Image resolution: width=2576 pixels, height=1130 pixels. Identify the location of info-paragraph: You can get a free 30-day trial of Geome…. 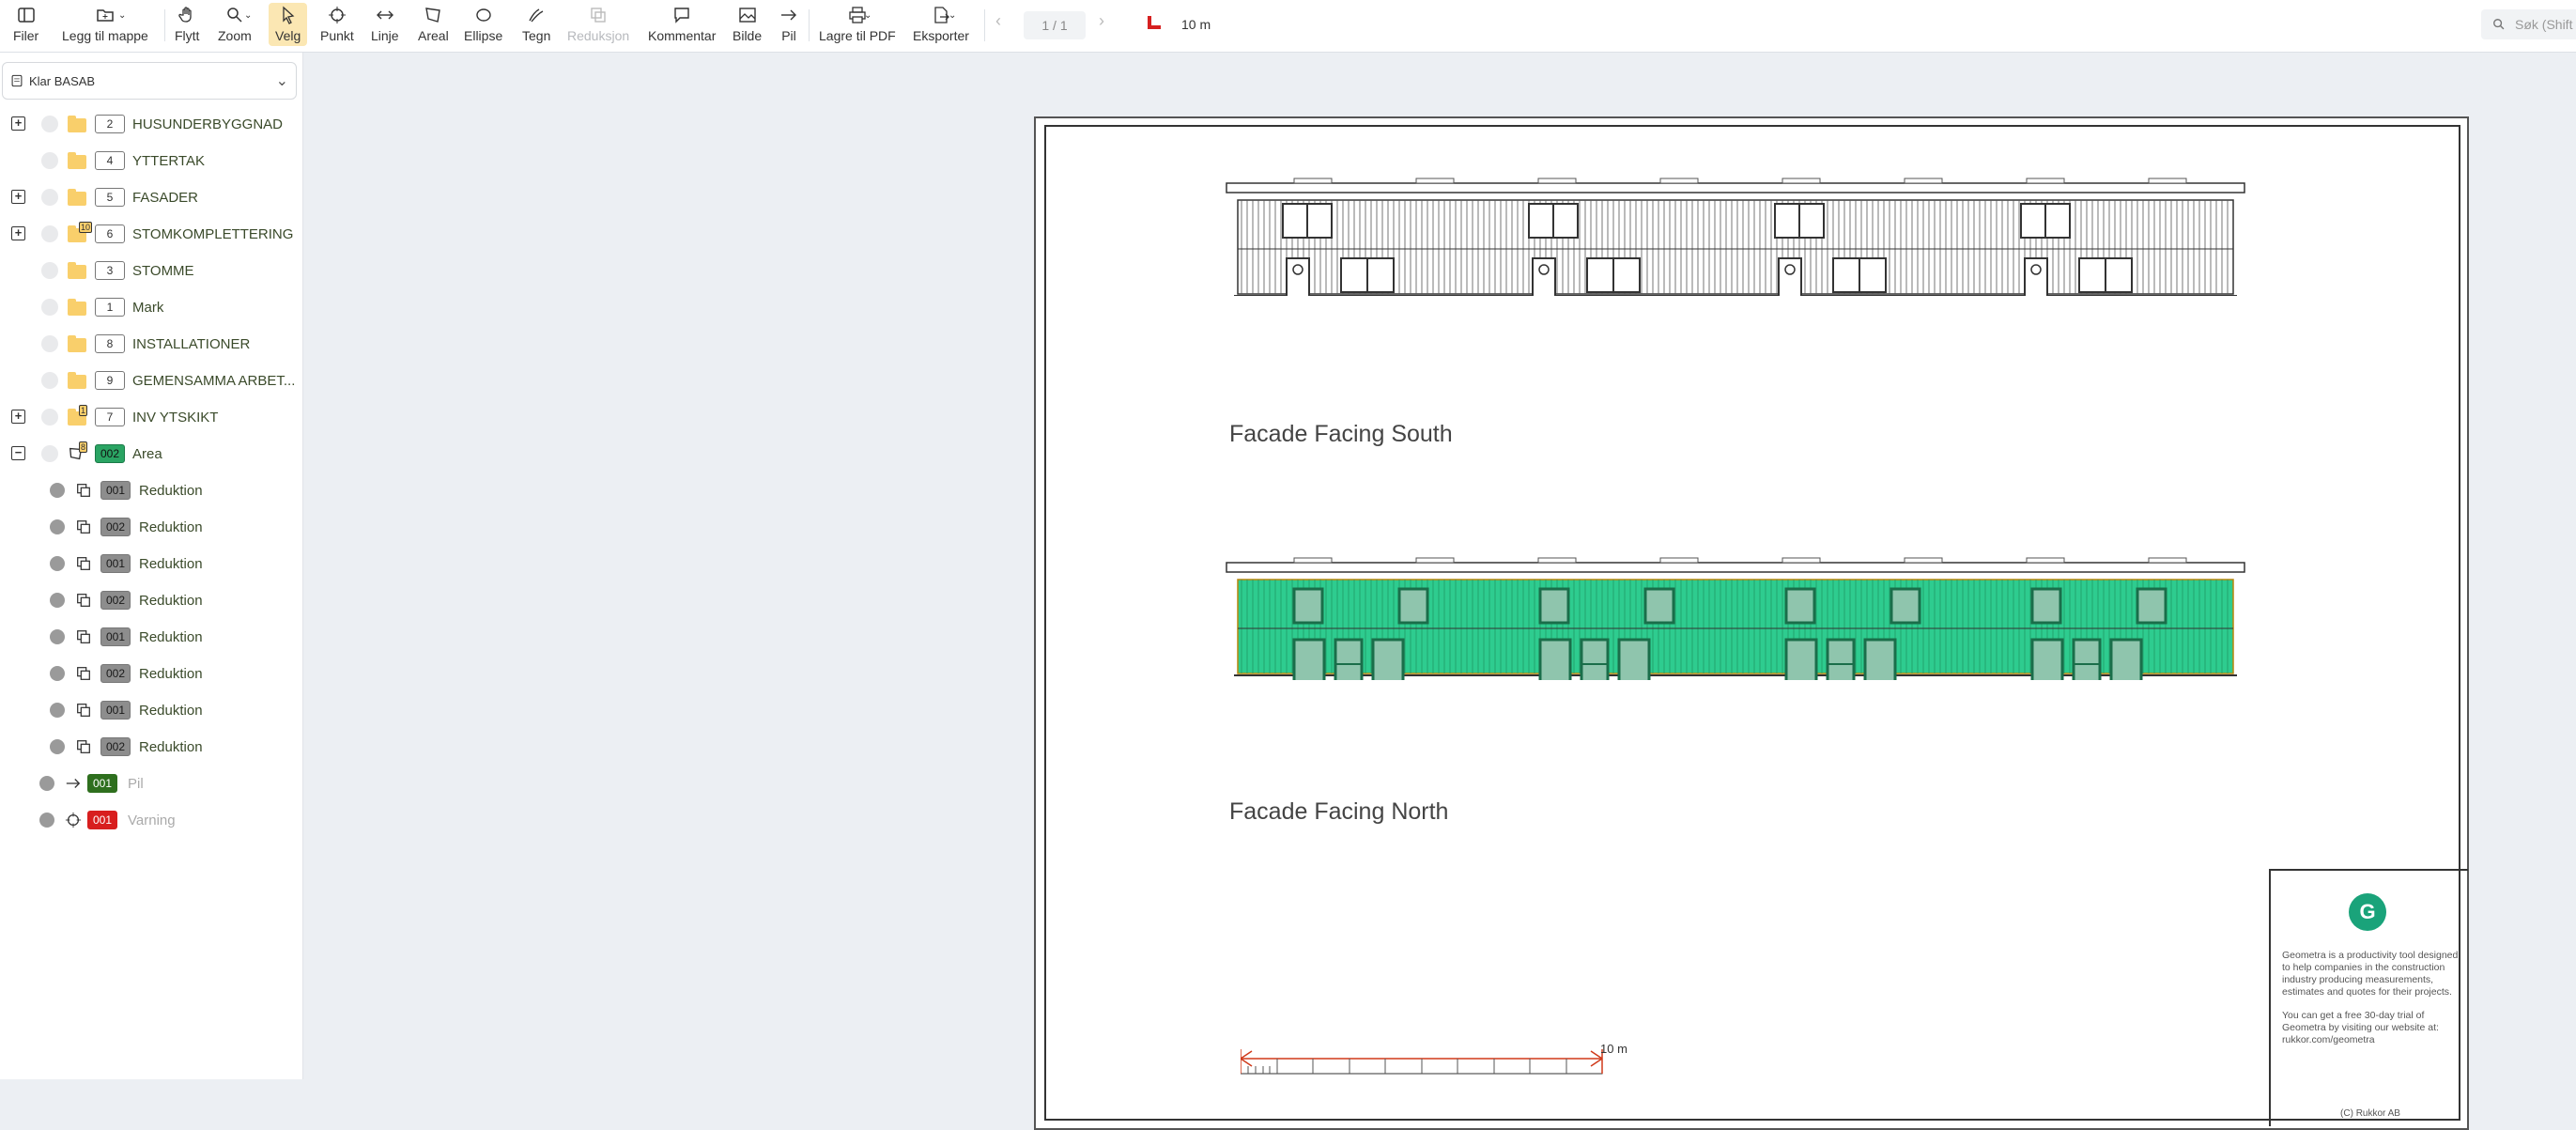
(2360, 1028).